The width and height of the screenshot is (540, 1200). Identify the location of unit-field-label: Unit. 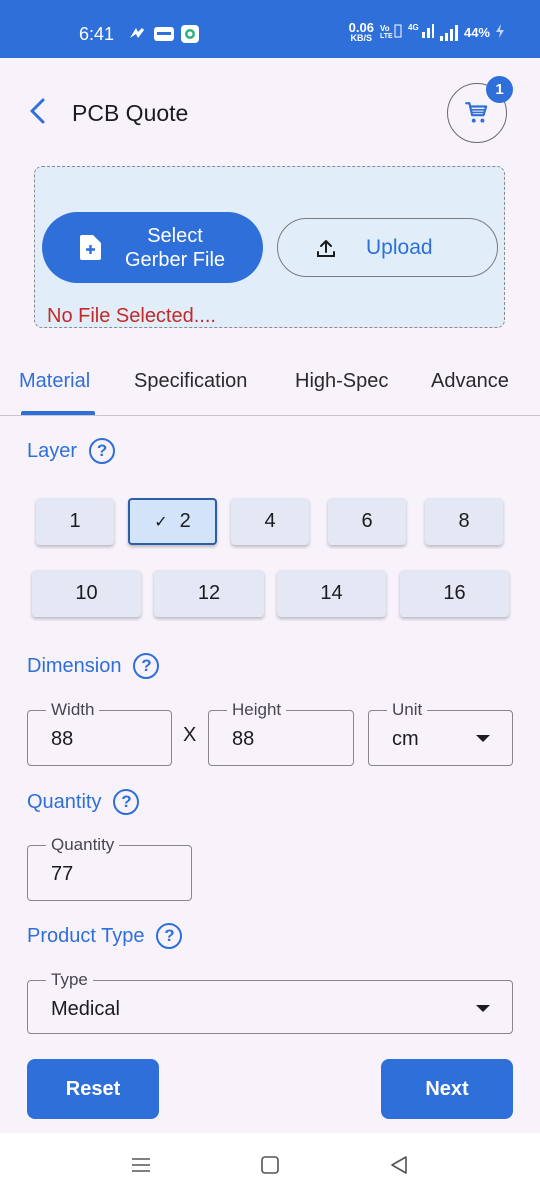
(407, 710).